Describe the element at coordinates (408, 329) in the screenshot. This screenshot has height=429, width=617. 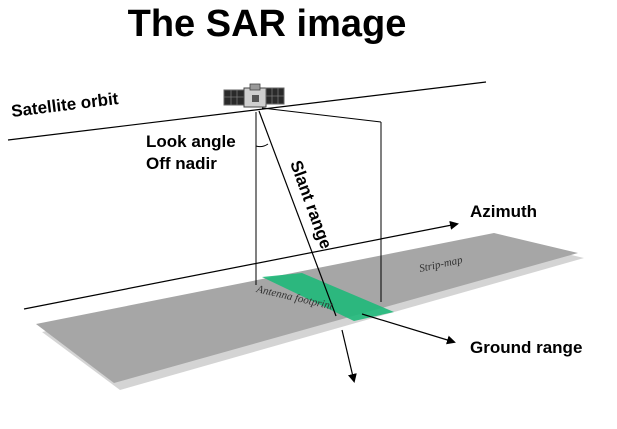
I see `ground-range-arrow` at that location.